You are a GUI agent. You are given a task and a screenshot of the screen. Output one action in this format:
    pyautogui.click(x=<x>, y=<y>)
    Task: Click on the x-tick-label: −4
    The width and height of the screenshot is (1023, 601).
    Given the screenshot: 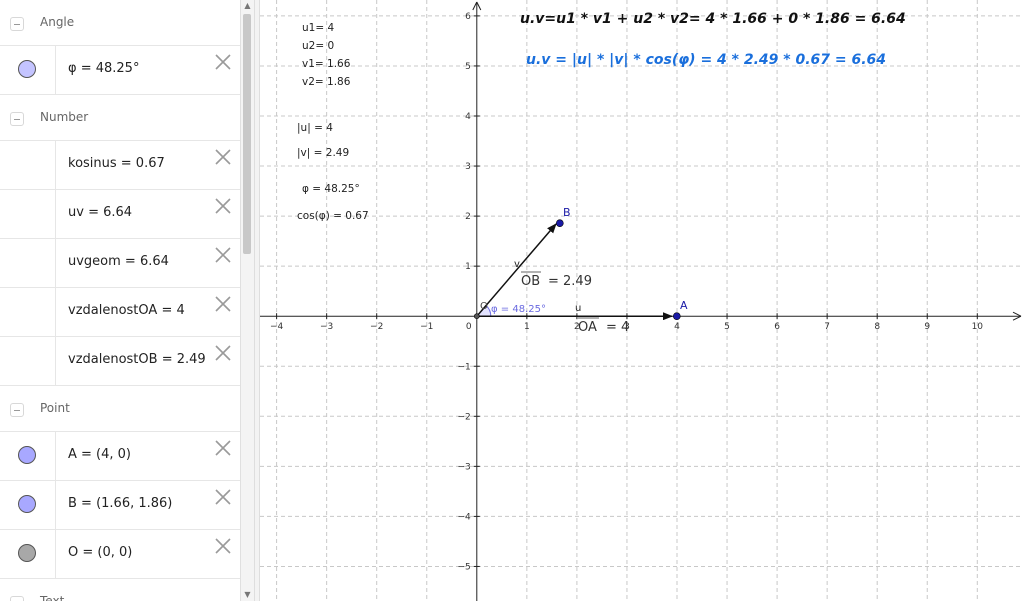 What is the action you would take?
    pyautogui.click(x=277, y=327)
    